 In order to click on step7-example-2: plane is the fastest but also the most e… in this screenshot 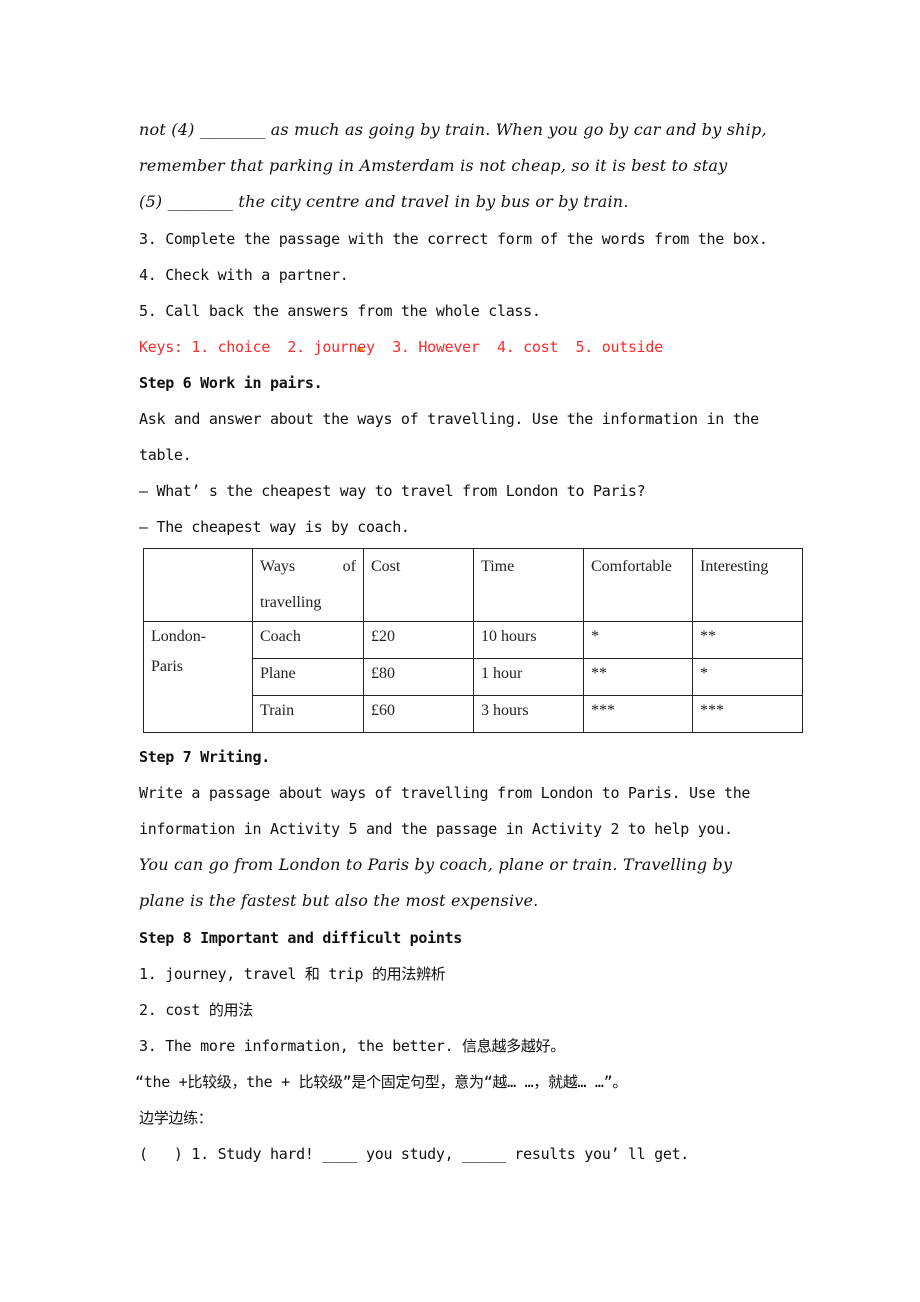, I will do `click(339, 900)`.